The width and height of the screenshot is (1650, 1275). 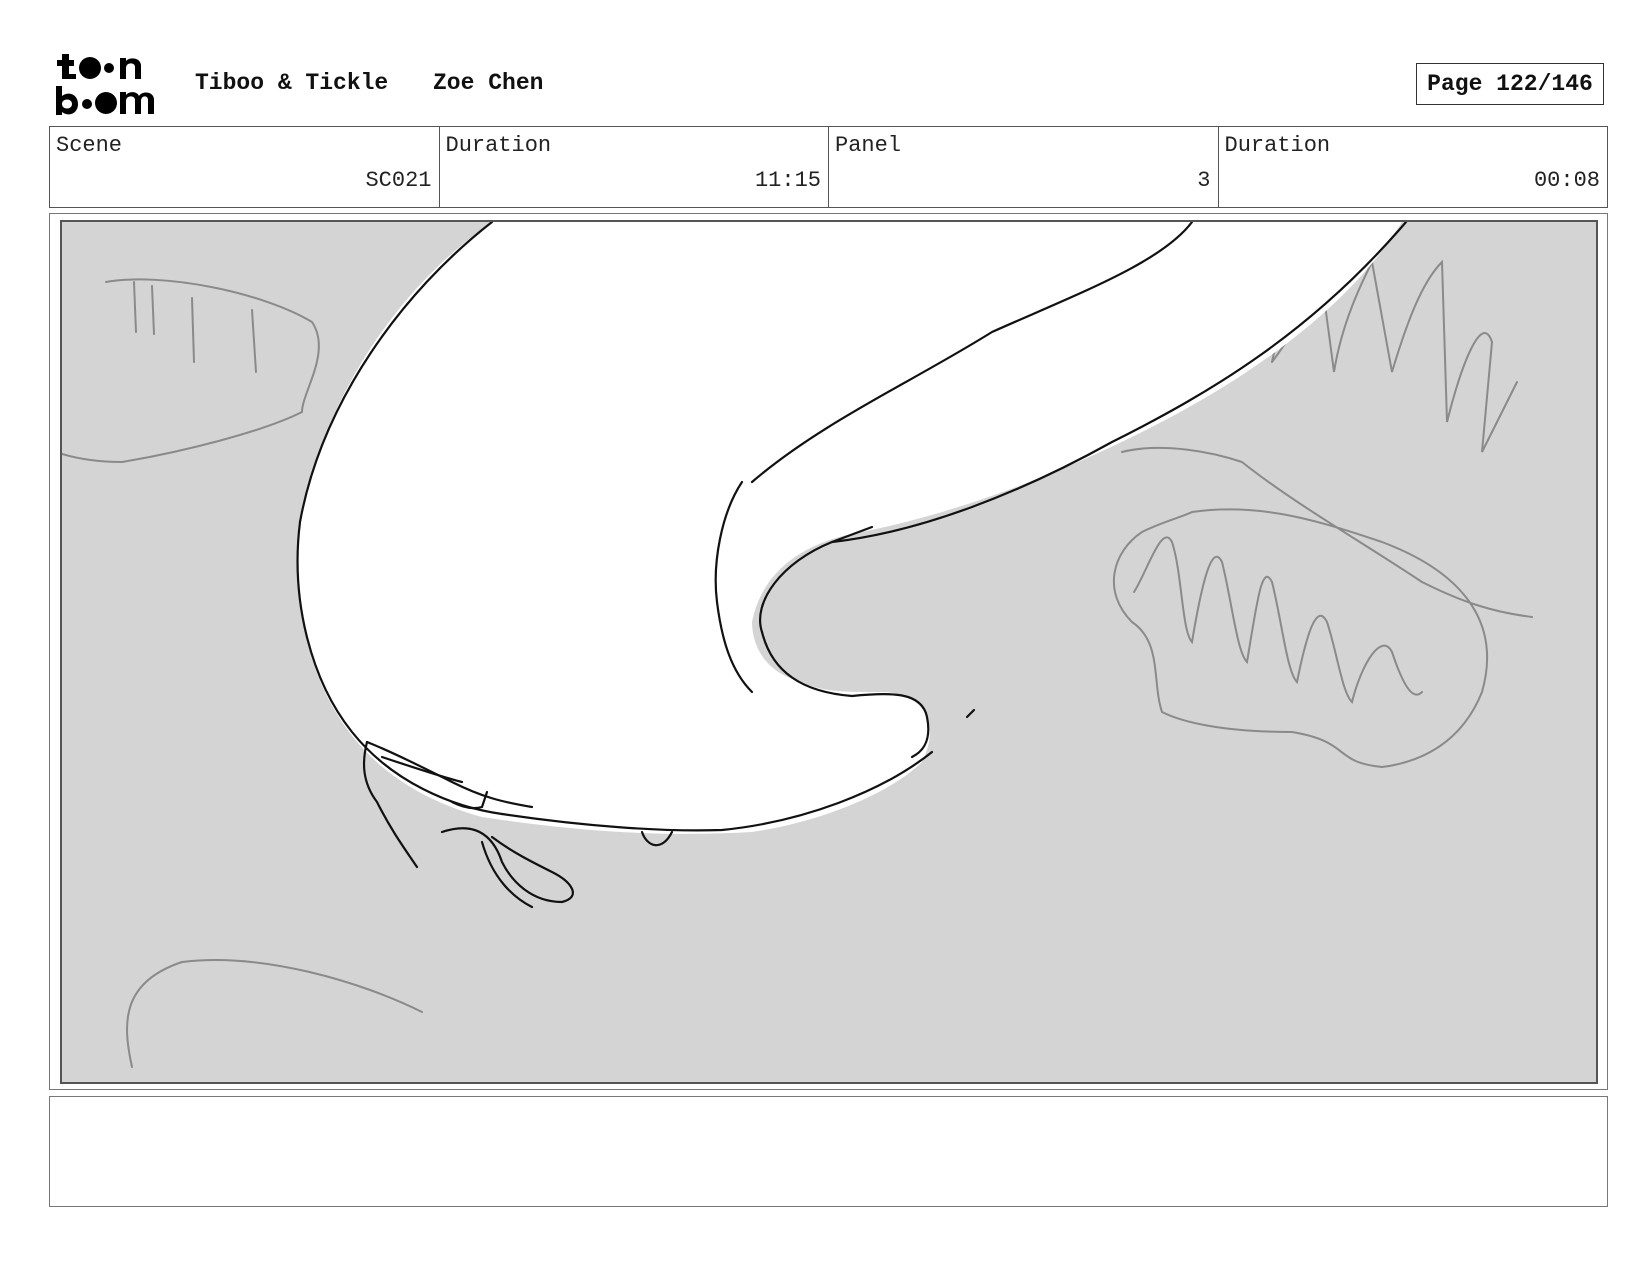 I want to click on scene-label: Scene, so click(x=89, y=145).